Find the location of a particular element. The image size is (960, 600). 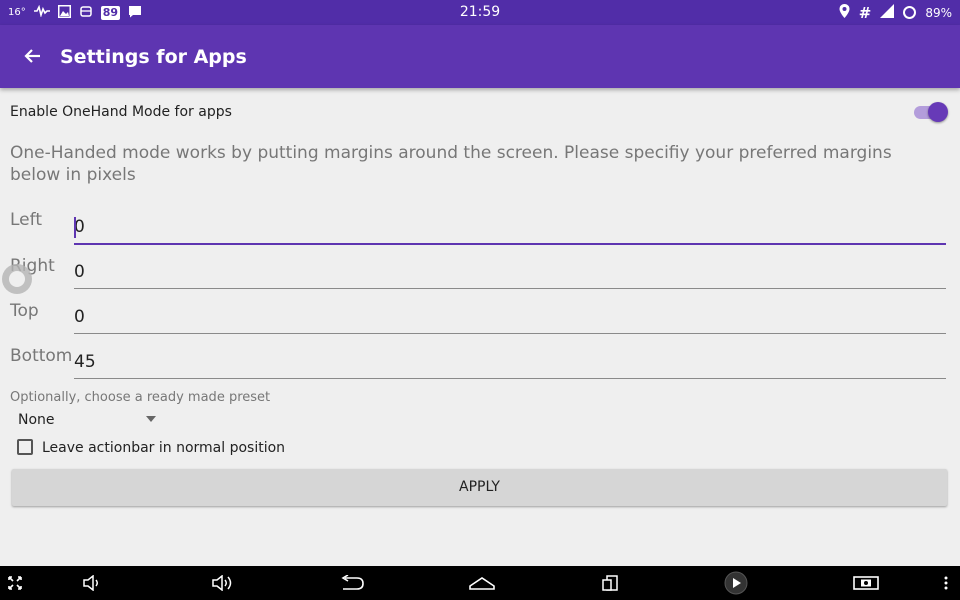

navigation-bar is located at coordinates (480, 583).